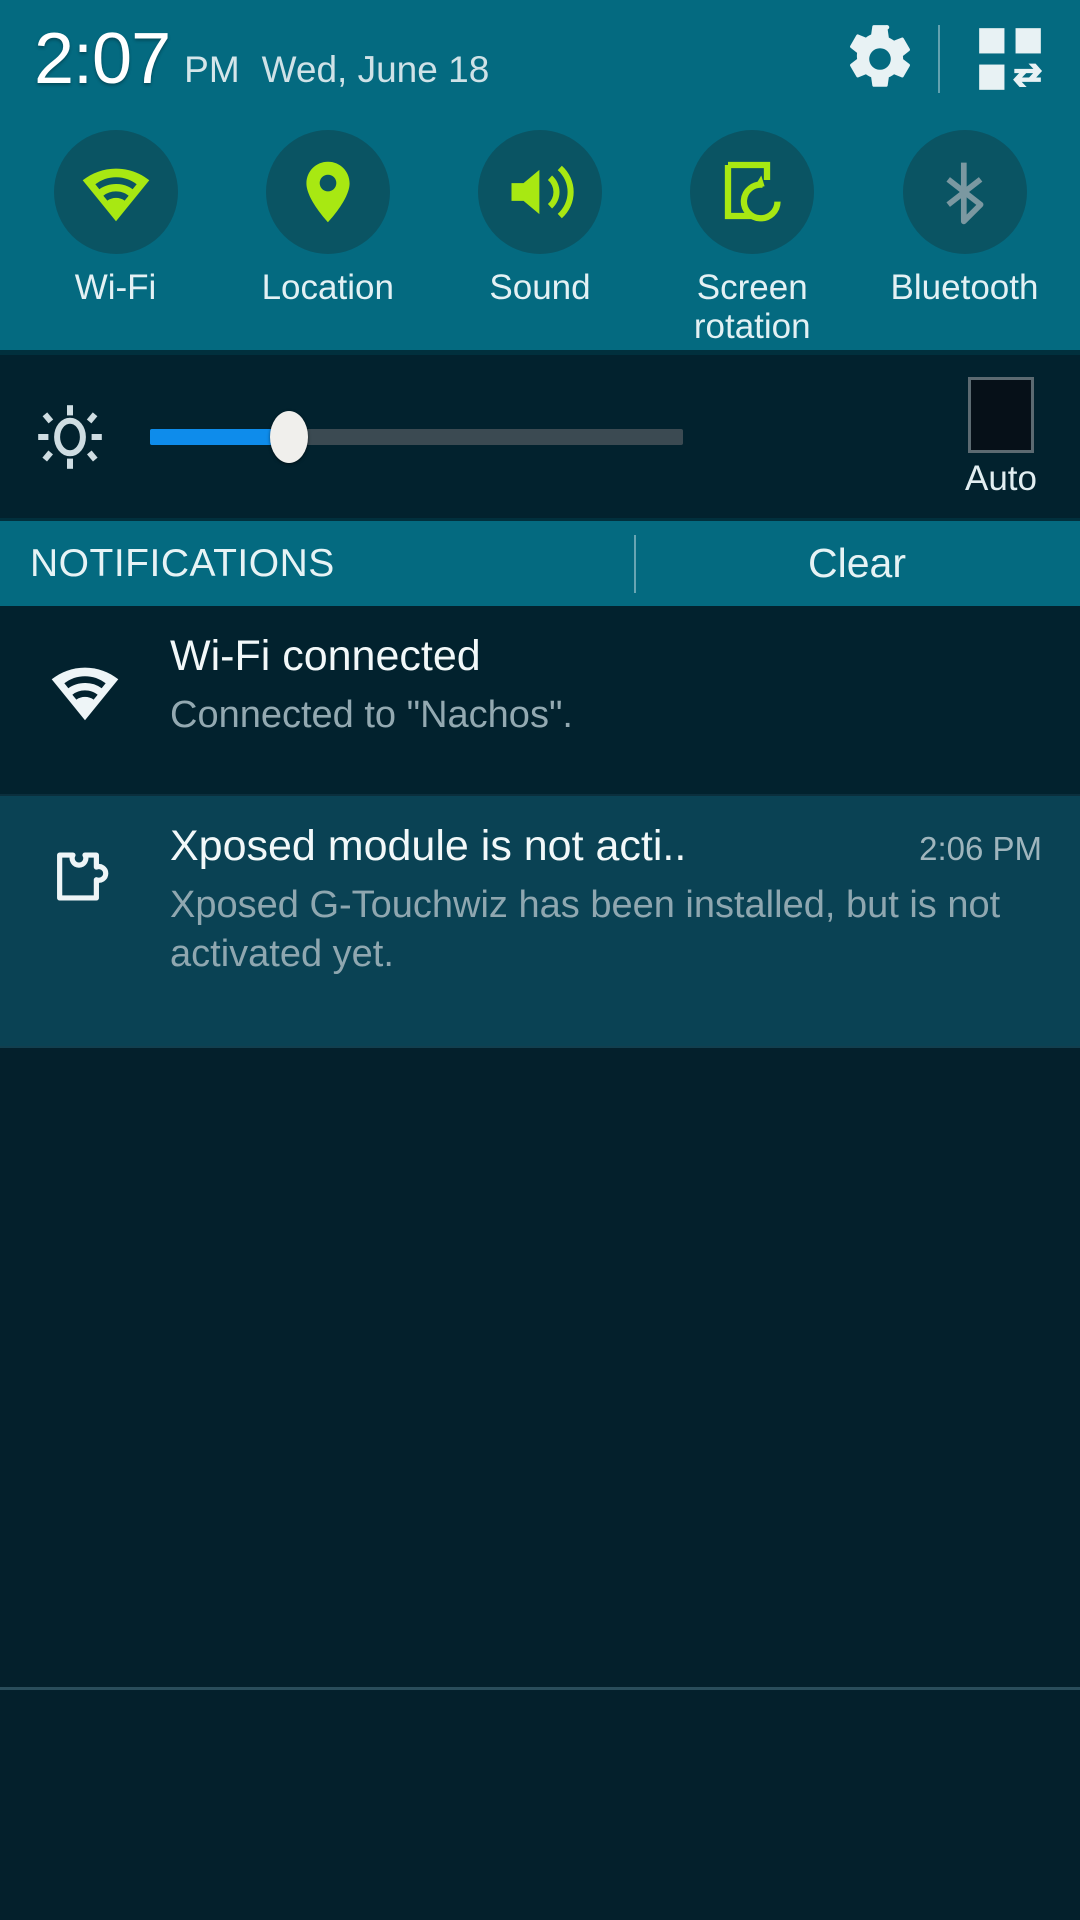 The height and width of the screenshot is (1920, 1080). Describe the element at coordinates (325, 656) in the screenshot. I see `notification-title: Wi-Fi connected` at that location.